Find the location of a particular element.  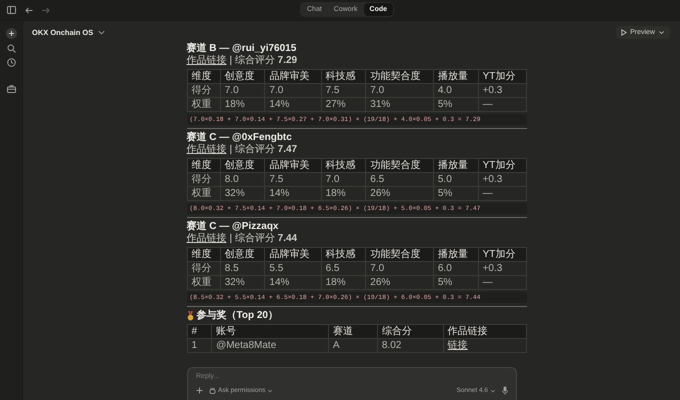

column-header: 赛道 is located at coordinates (353, 331).